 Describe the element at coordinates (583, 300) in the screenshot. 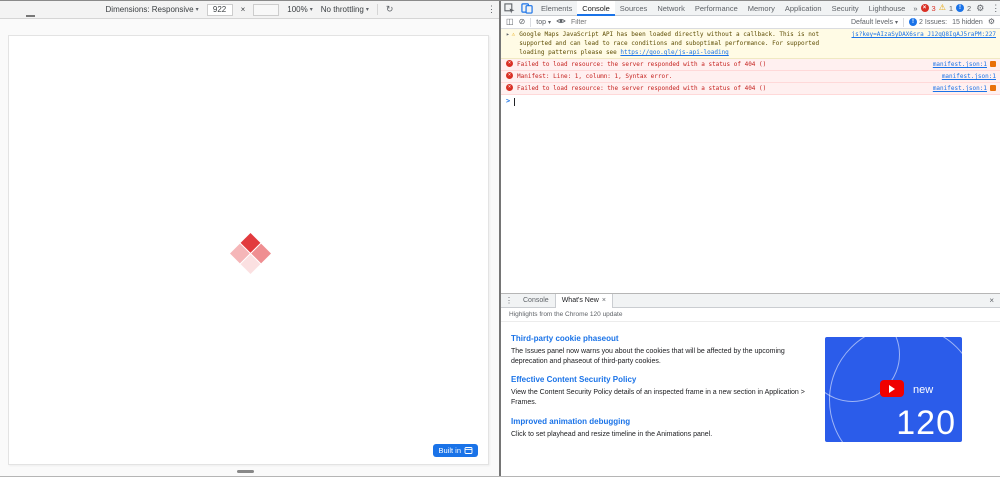

I see `drawer-tab-whats-new: What's New ×` at that location.